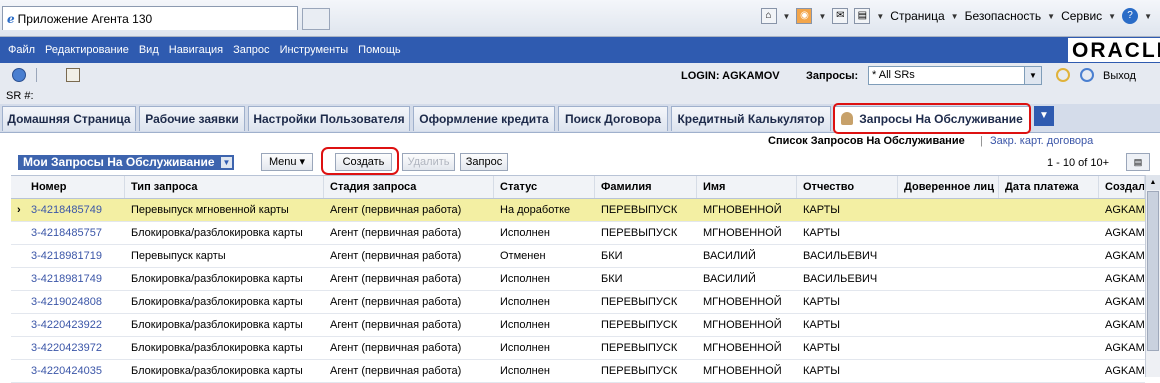  I want to click on calculator-icon, so click(73, 75).